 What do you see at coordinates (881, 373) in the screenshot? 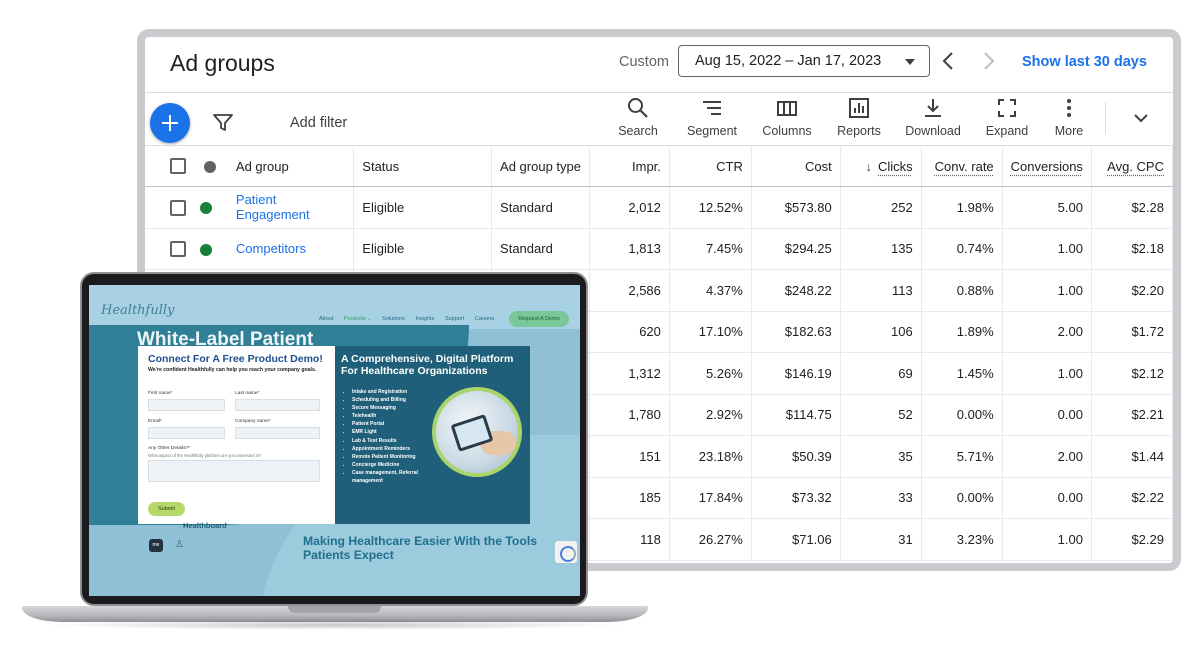
I see `clicks-cell: 69` at bounding box center [881, 373].